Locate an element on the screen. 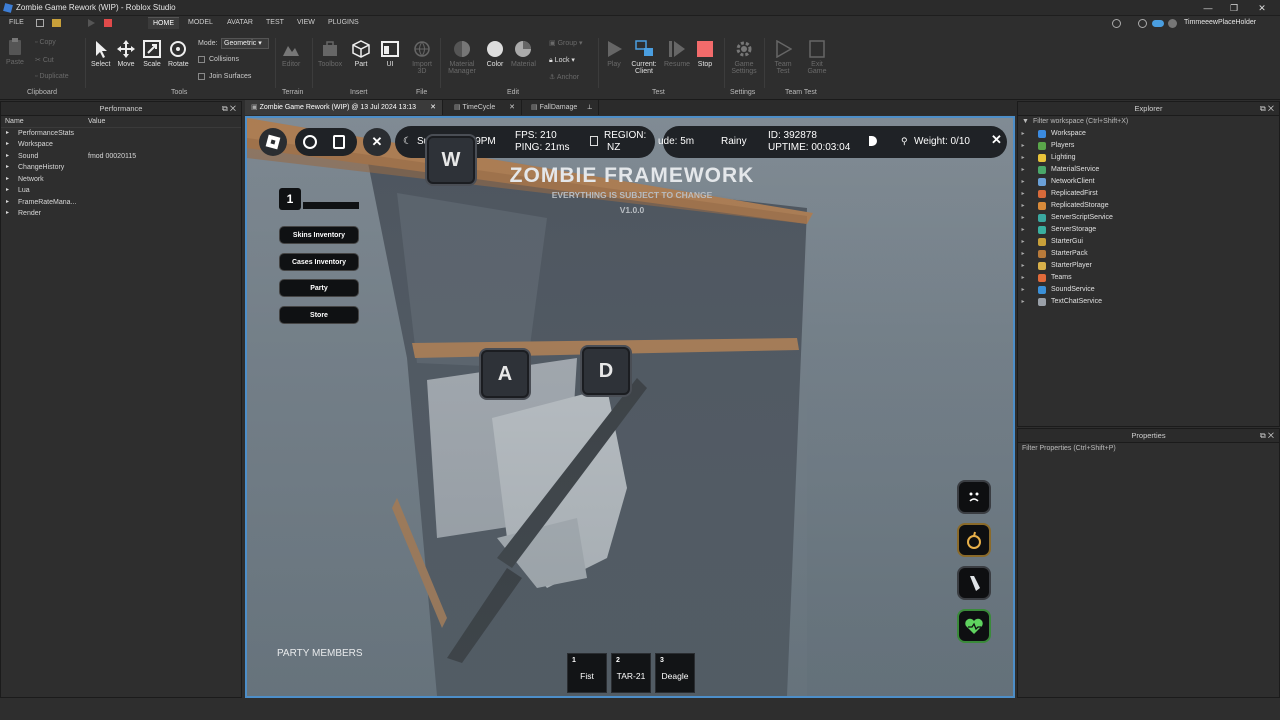  explorer-item: ▸ ReplicatedFirst is located at coordinates (1148, 194).